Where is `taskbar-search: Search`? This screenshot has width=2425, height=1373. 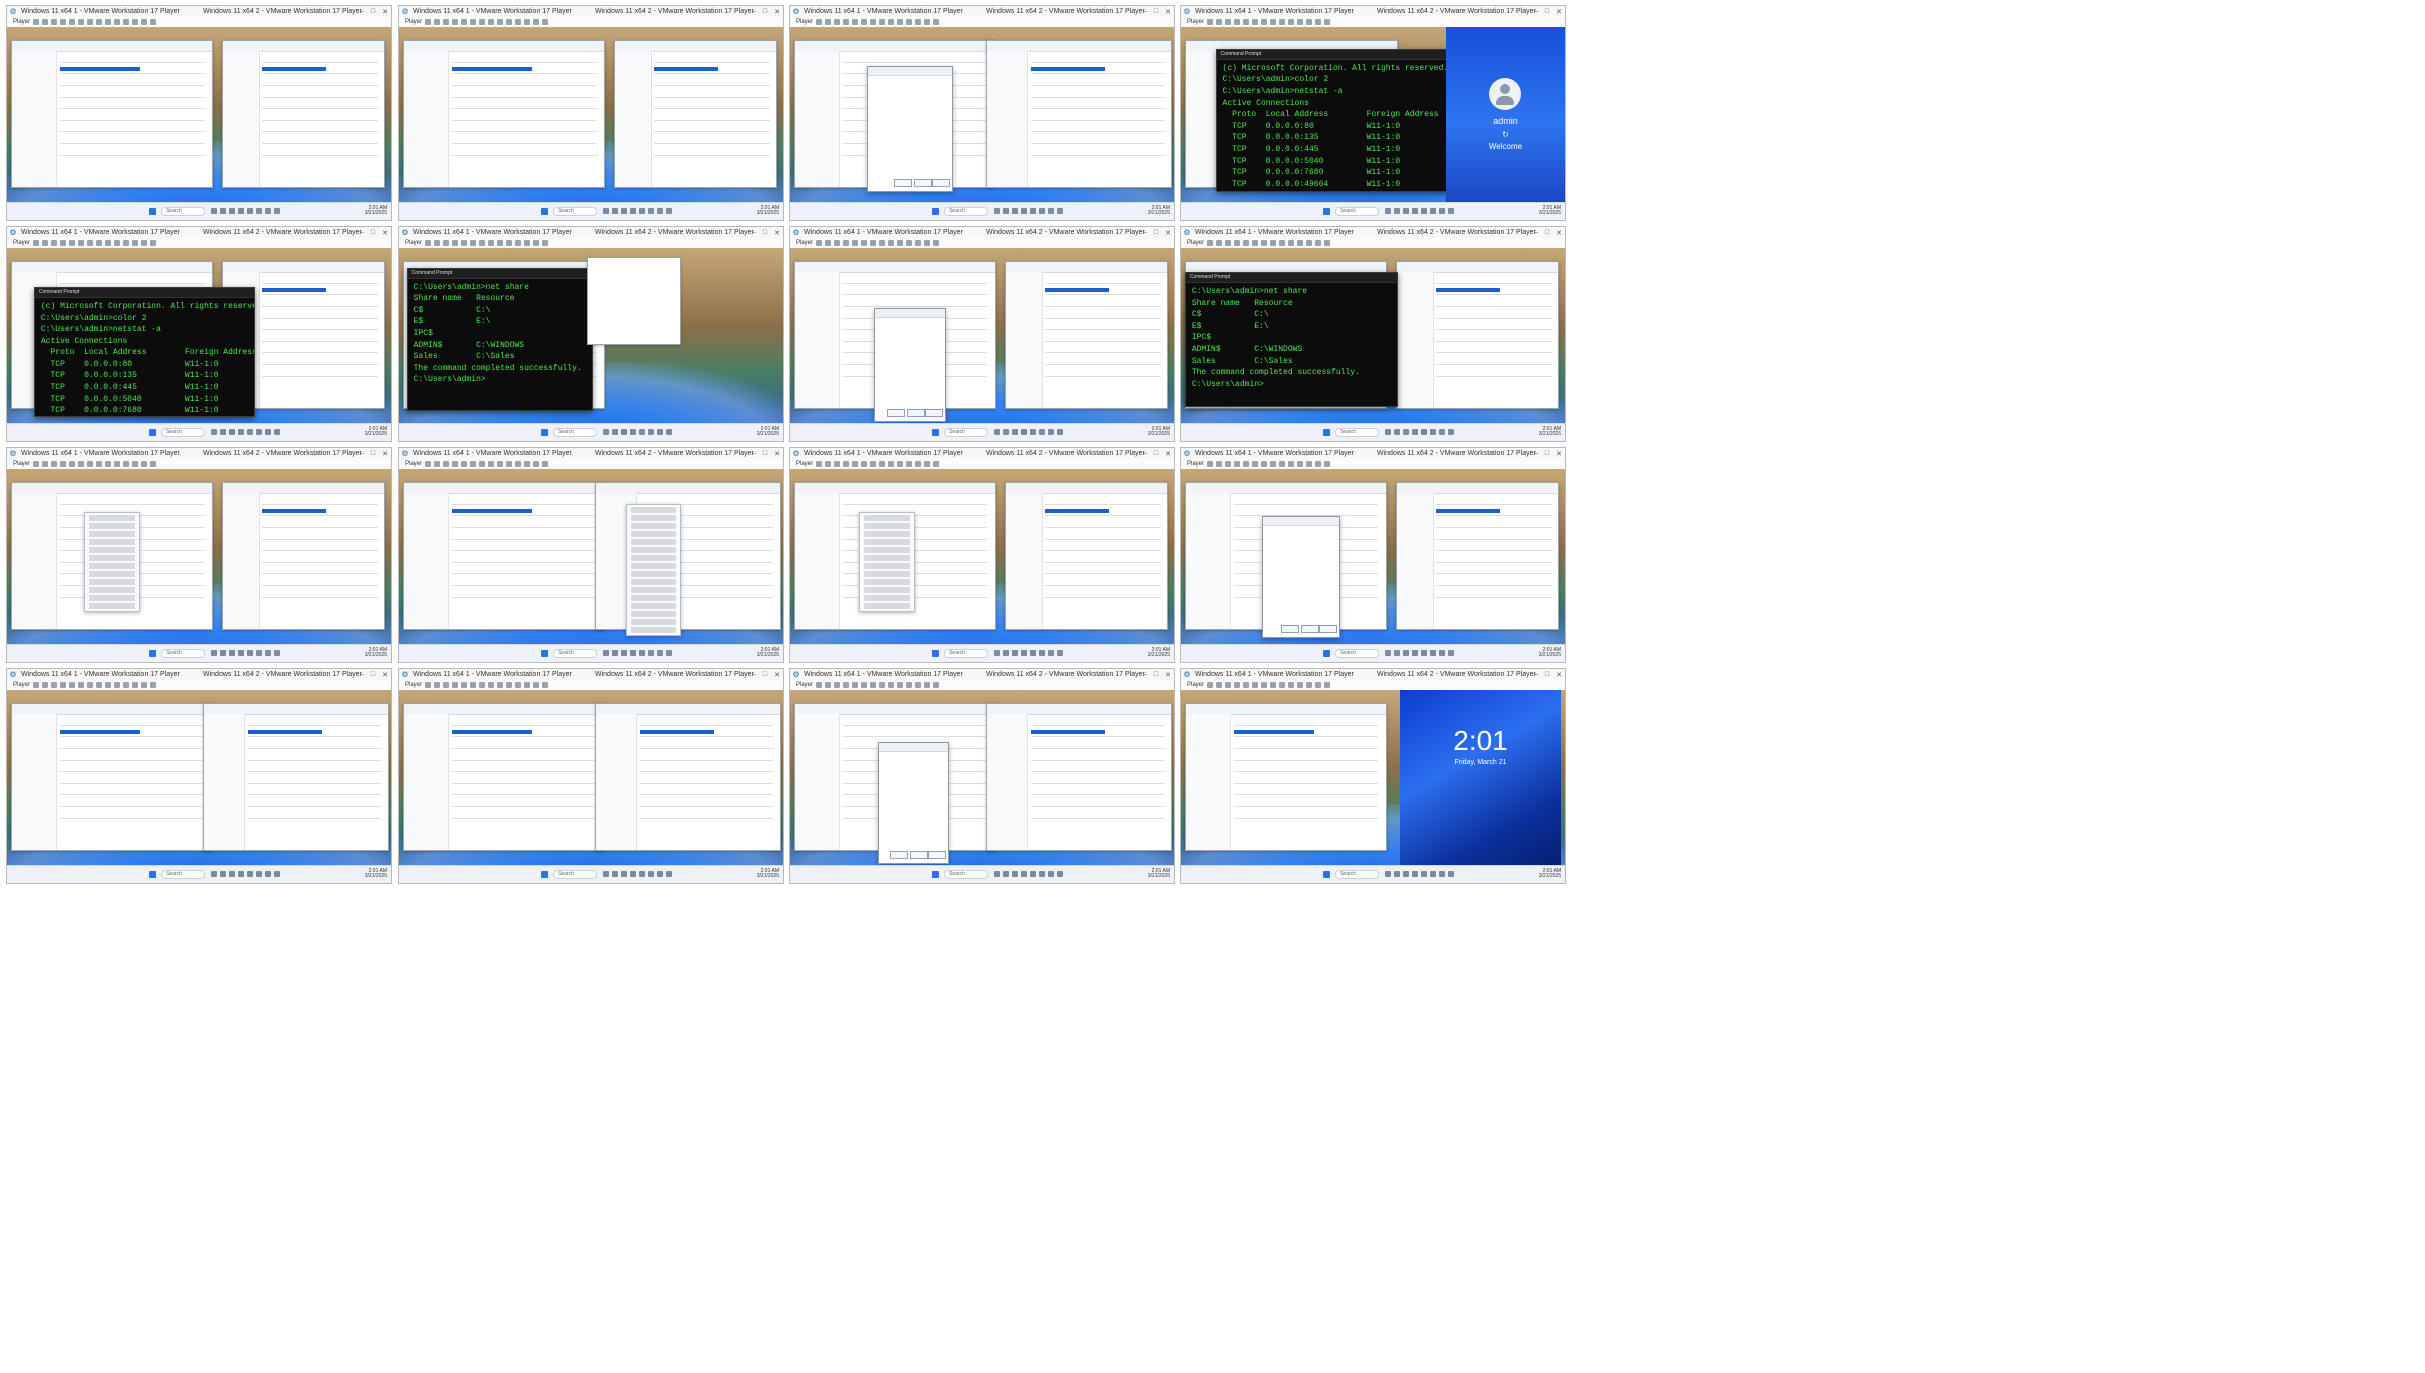 taskbar-search: Search is located at coordinates (966, 874).